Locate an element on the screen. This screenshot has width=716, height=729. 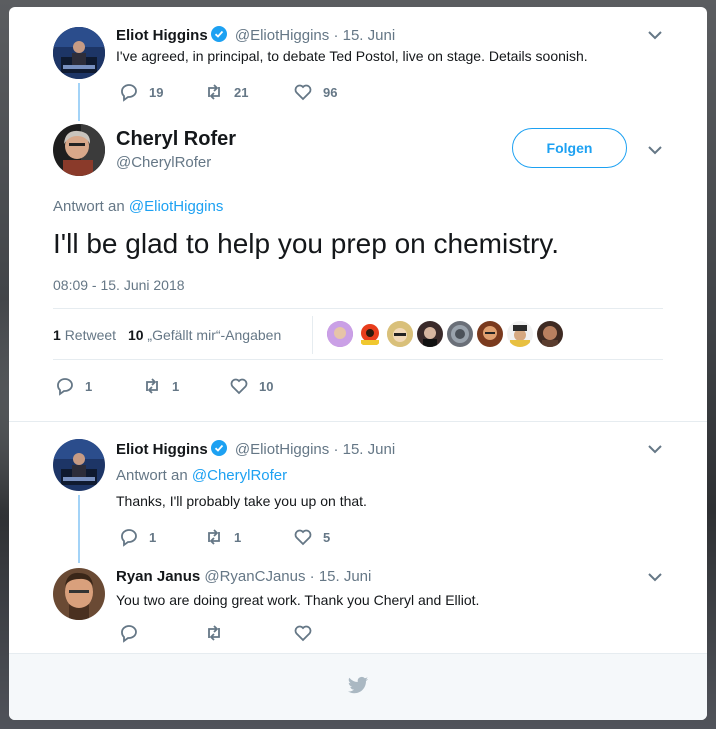
like-count: 96 is located at coordinates (330, 92).